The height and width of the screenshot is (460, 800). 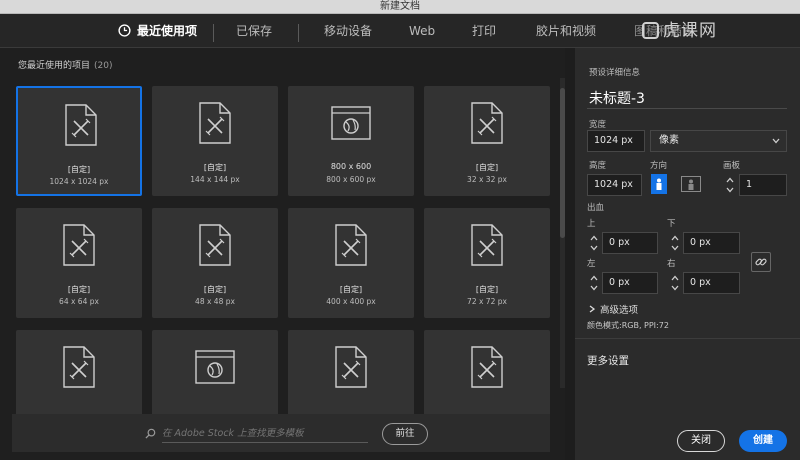 What do you see at coordinates (687, 108) in the screenshot?
I see `title-underline` at bounding box center [687, 108].